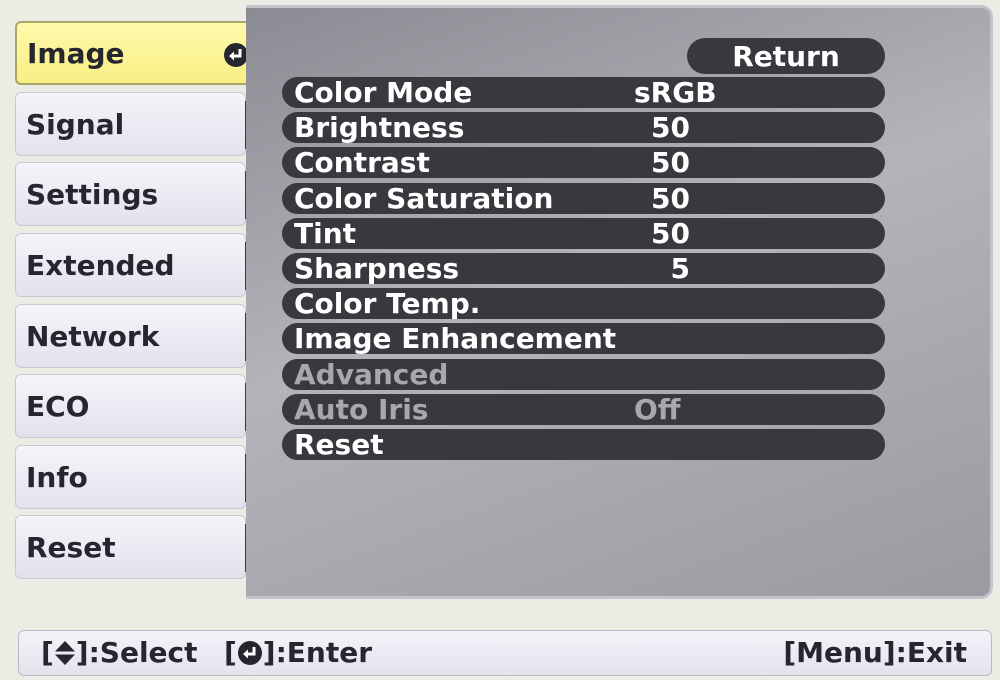 The height and width of the screenshot is (680, 1000). What do you see at coordinates (583, 92) in the screenshot?
I see `menu-row-color-mode: Color Mode sRGB` at bounding box center [583, 92].